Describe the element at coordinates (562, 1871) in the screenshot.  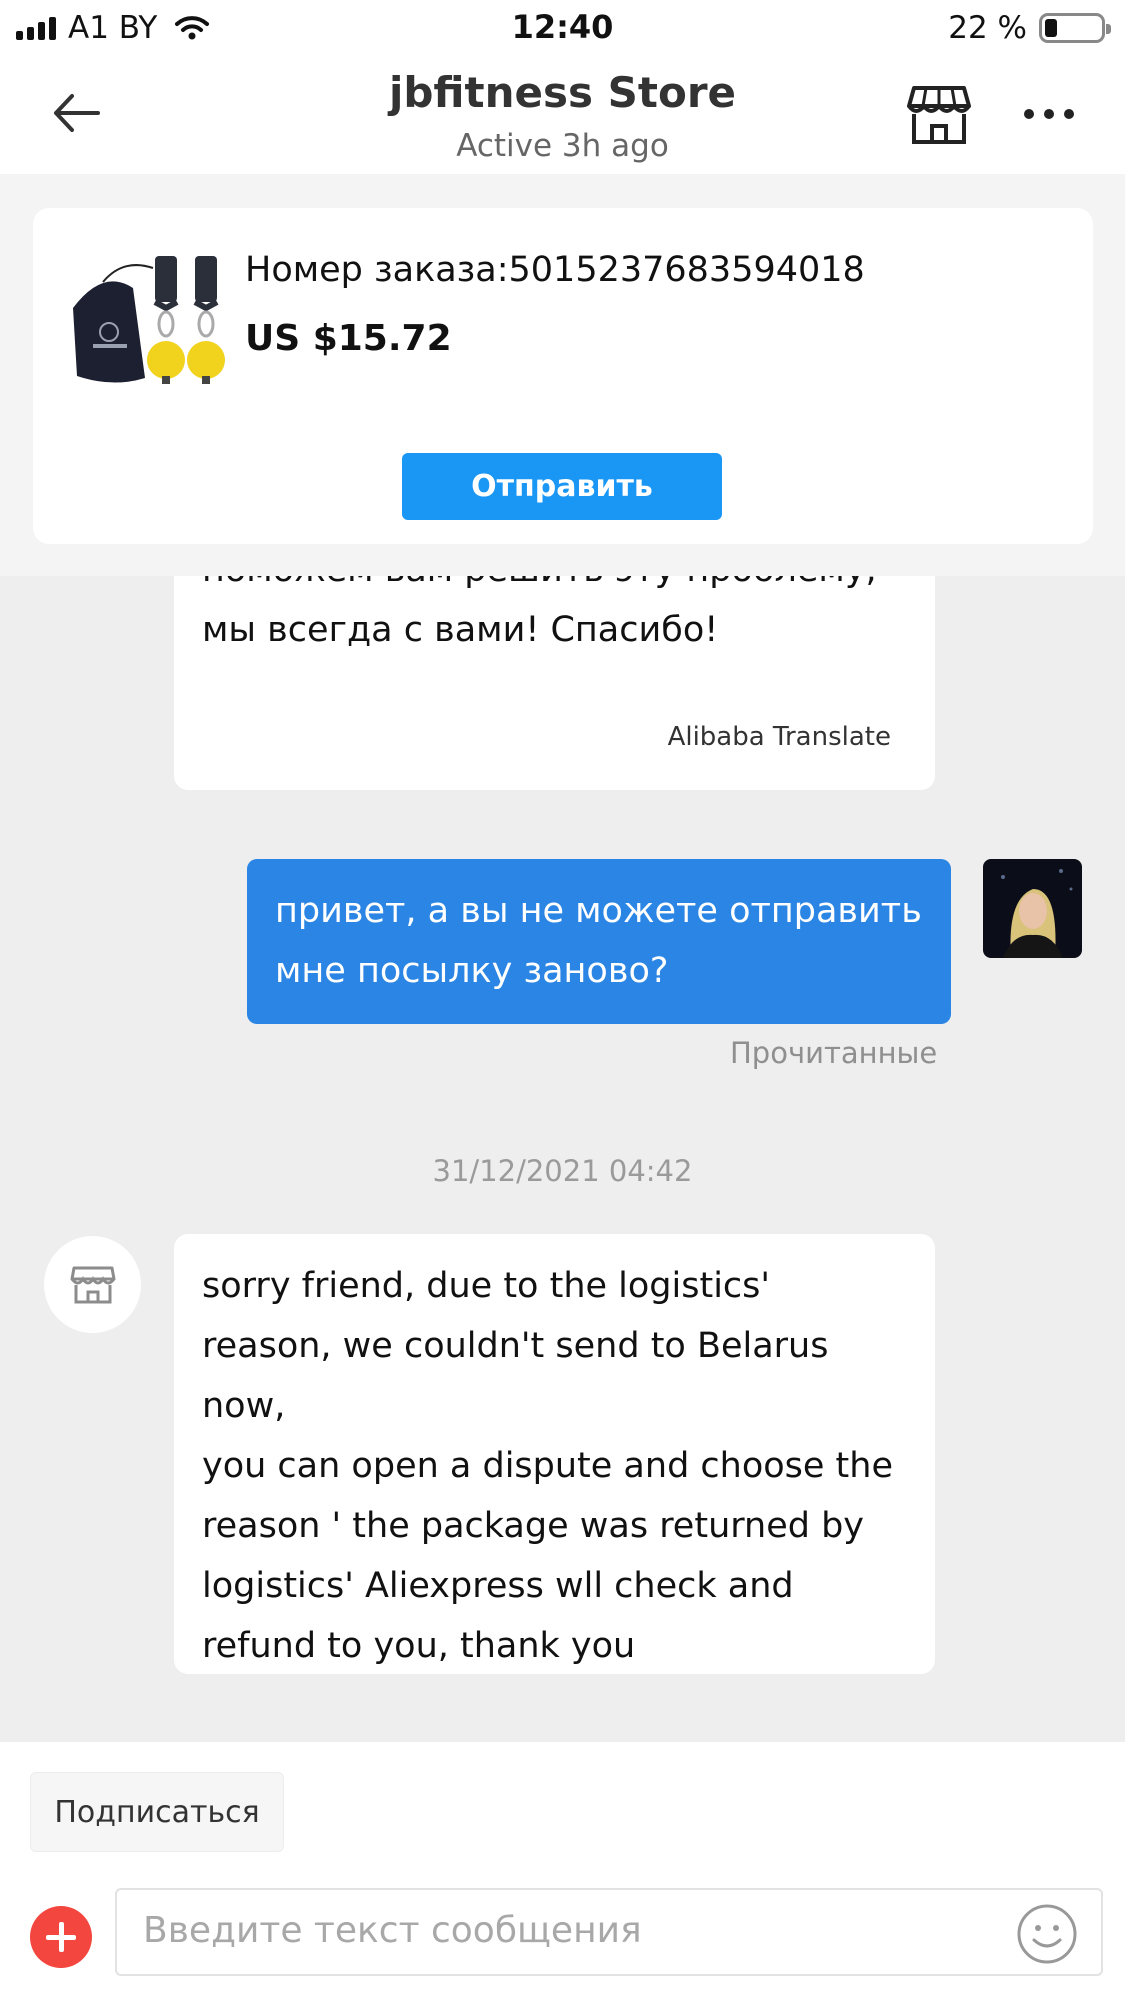
I see `composer: Подписаться Введите текст сообщения` at that location.